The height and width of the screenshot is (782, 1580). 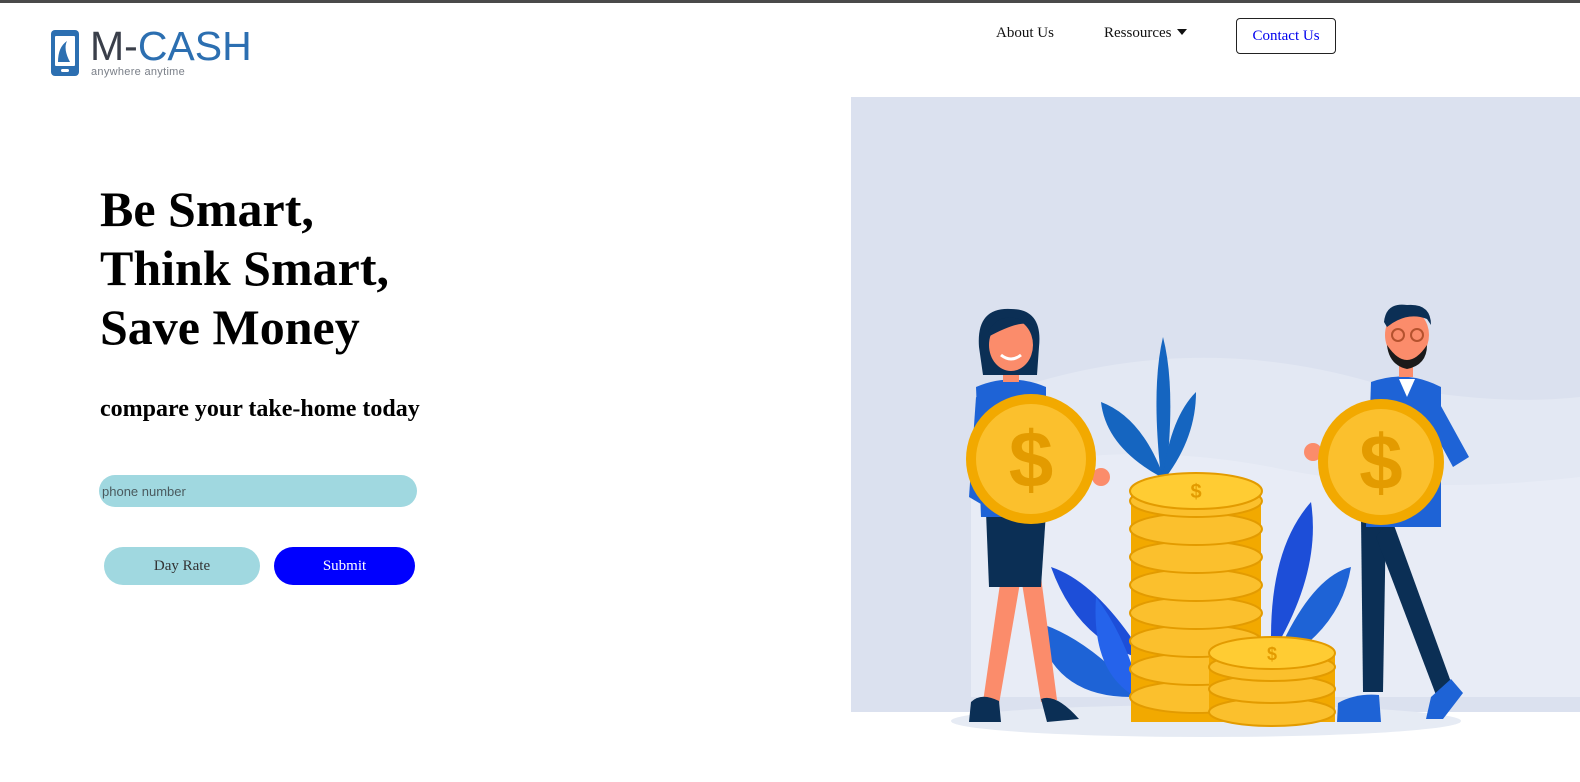 I want to click on nav-ressources-label: Ressources, so click(x=1138, y=33).